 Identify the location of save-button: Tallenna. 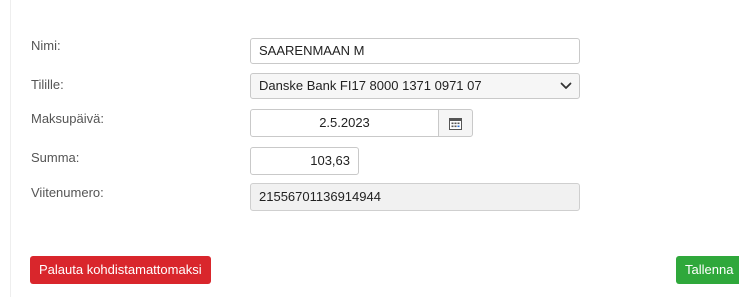
(707, 270).